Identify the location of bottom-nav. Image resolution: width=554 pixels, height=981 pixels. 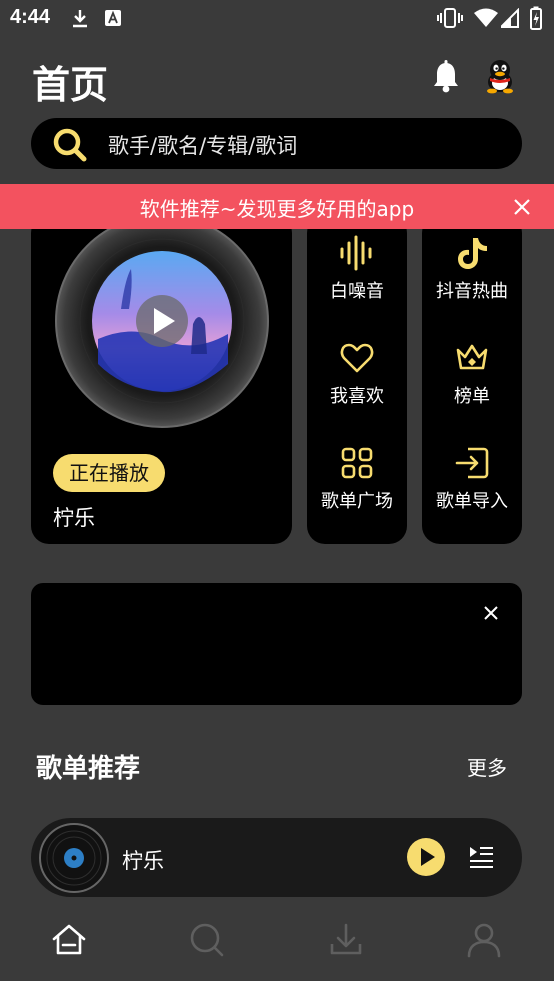
(277, 943).